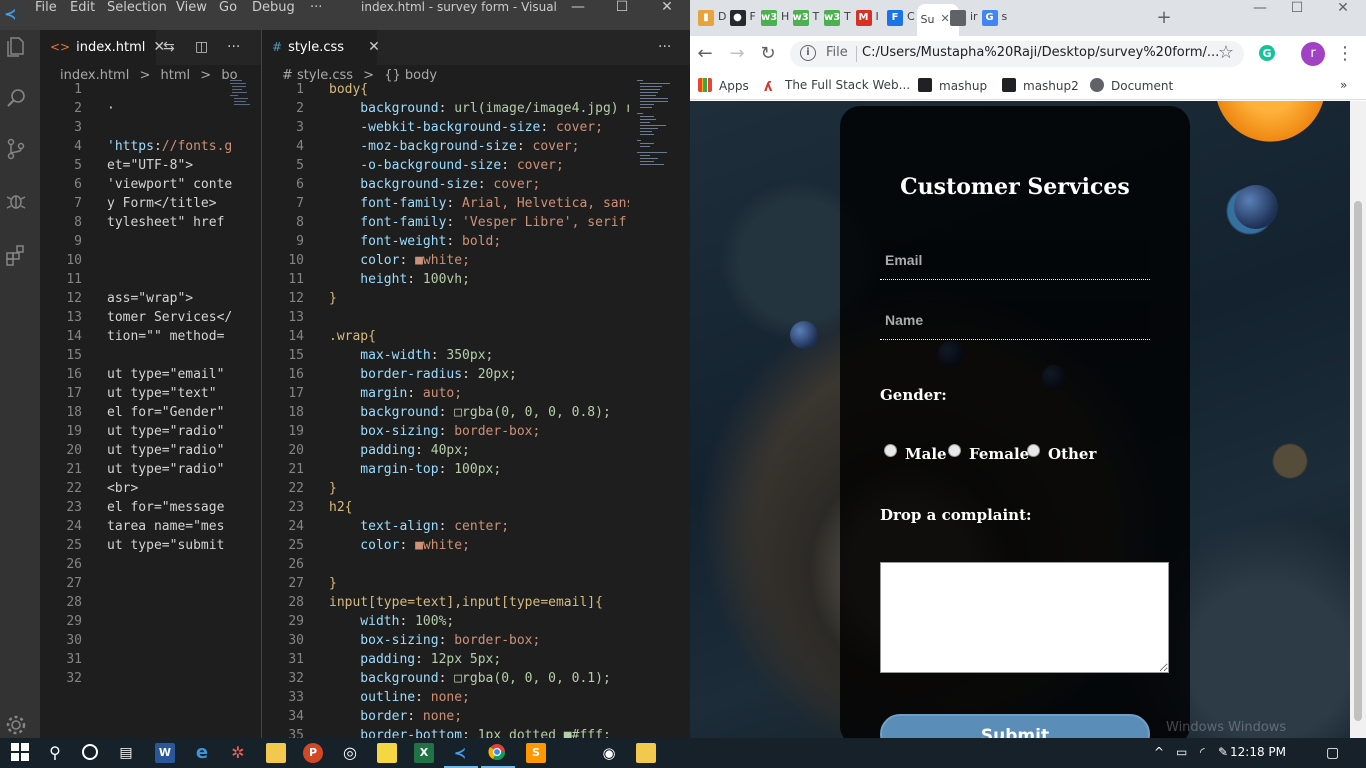 The height and width of the screenshot is (768, 1366). Describe the element at coordinates (16, 98) in the screenshot. I see `search-icon` at that location.